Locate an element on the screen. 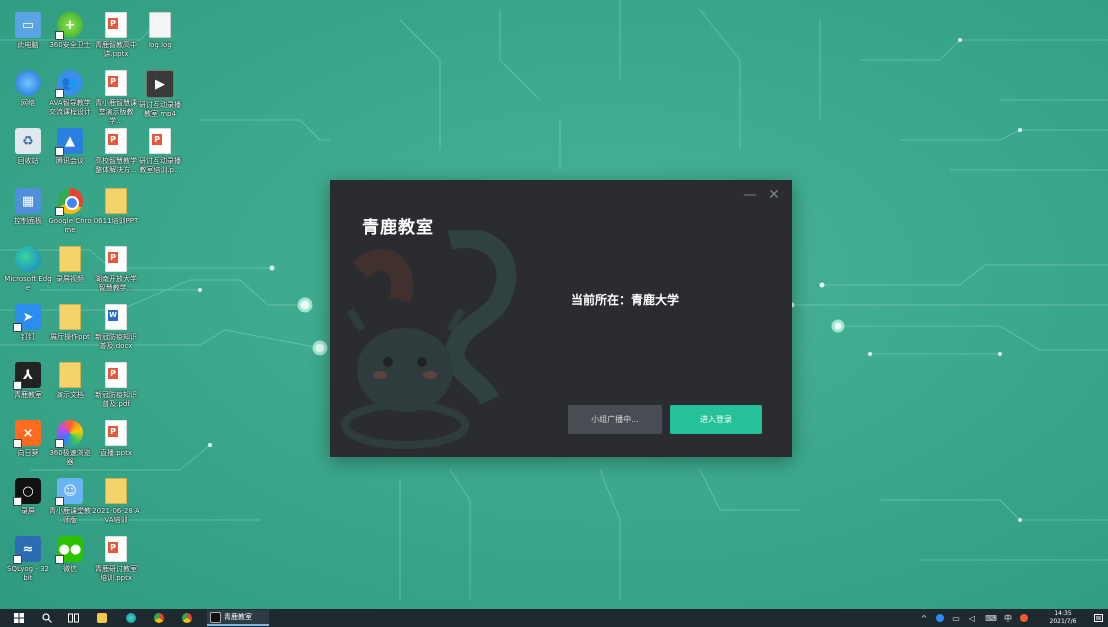  desktop-icon-ava-course: 👥 AVA智导教学交流课程设计 is located at coordinates (70, 93).